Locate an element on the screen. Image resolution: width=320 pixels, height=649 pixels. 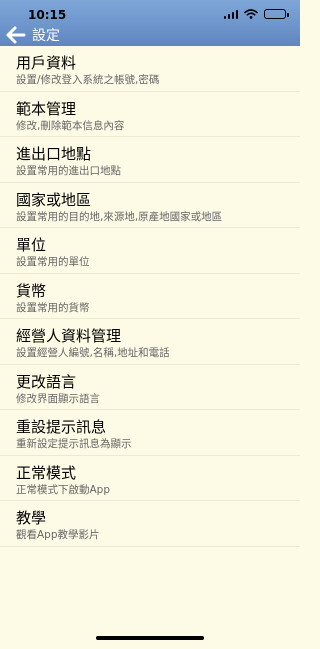
settings-item-title: 用戶資料 is located at coordinates (46, 63).